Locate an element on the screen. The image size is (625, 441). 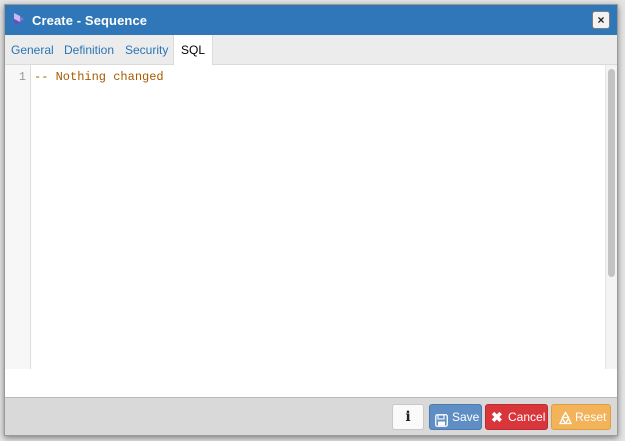
info-icon: i is located at coordinates (408, 417).